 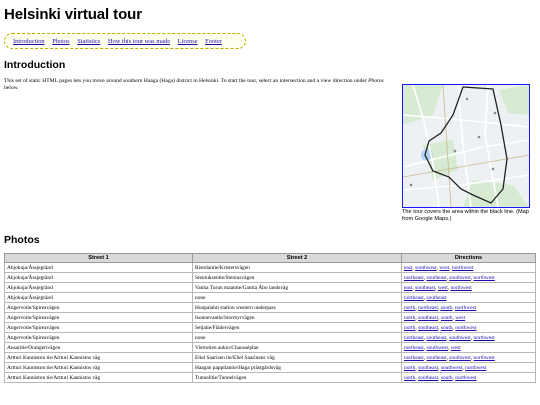 I want to click on column-header-street-1: Street 1, so click(x=98, y=258).